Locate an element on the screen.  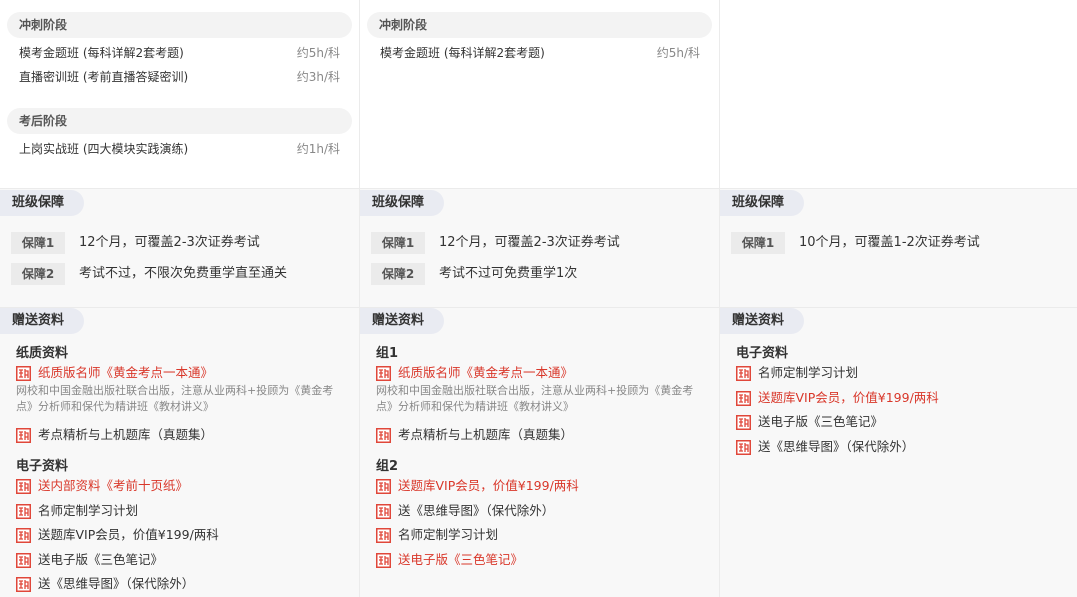
guarantee-section: 班级保障 保障1 10个月，可覆盖1-2次证券考试 is located at coordinates (898, 247).